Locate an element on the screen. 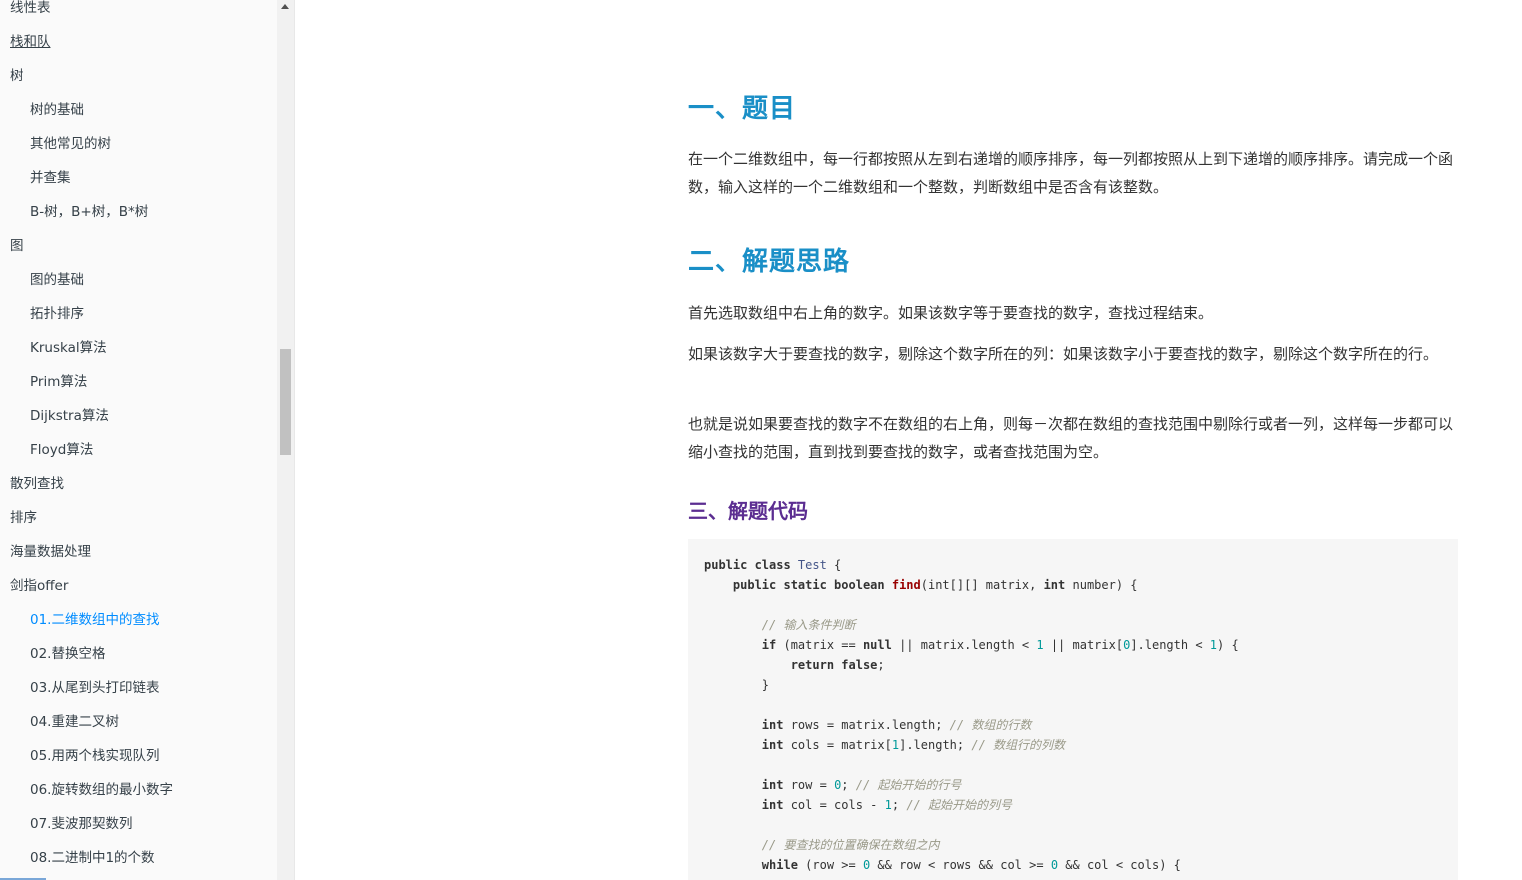 This screenshot has width=1522, height=880. scroll-up-arrow-icon is located at coordinates (285, 6).